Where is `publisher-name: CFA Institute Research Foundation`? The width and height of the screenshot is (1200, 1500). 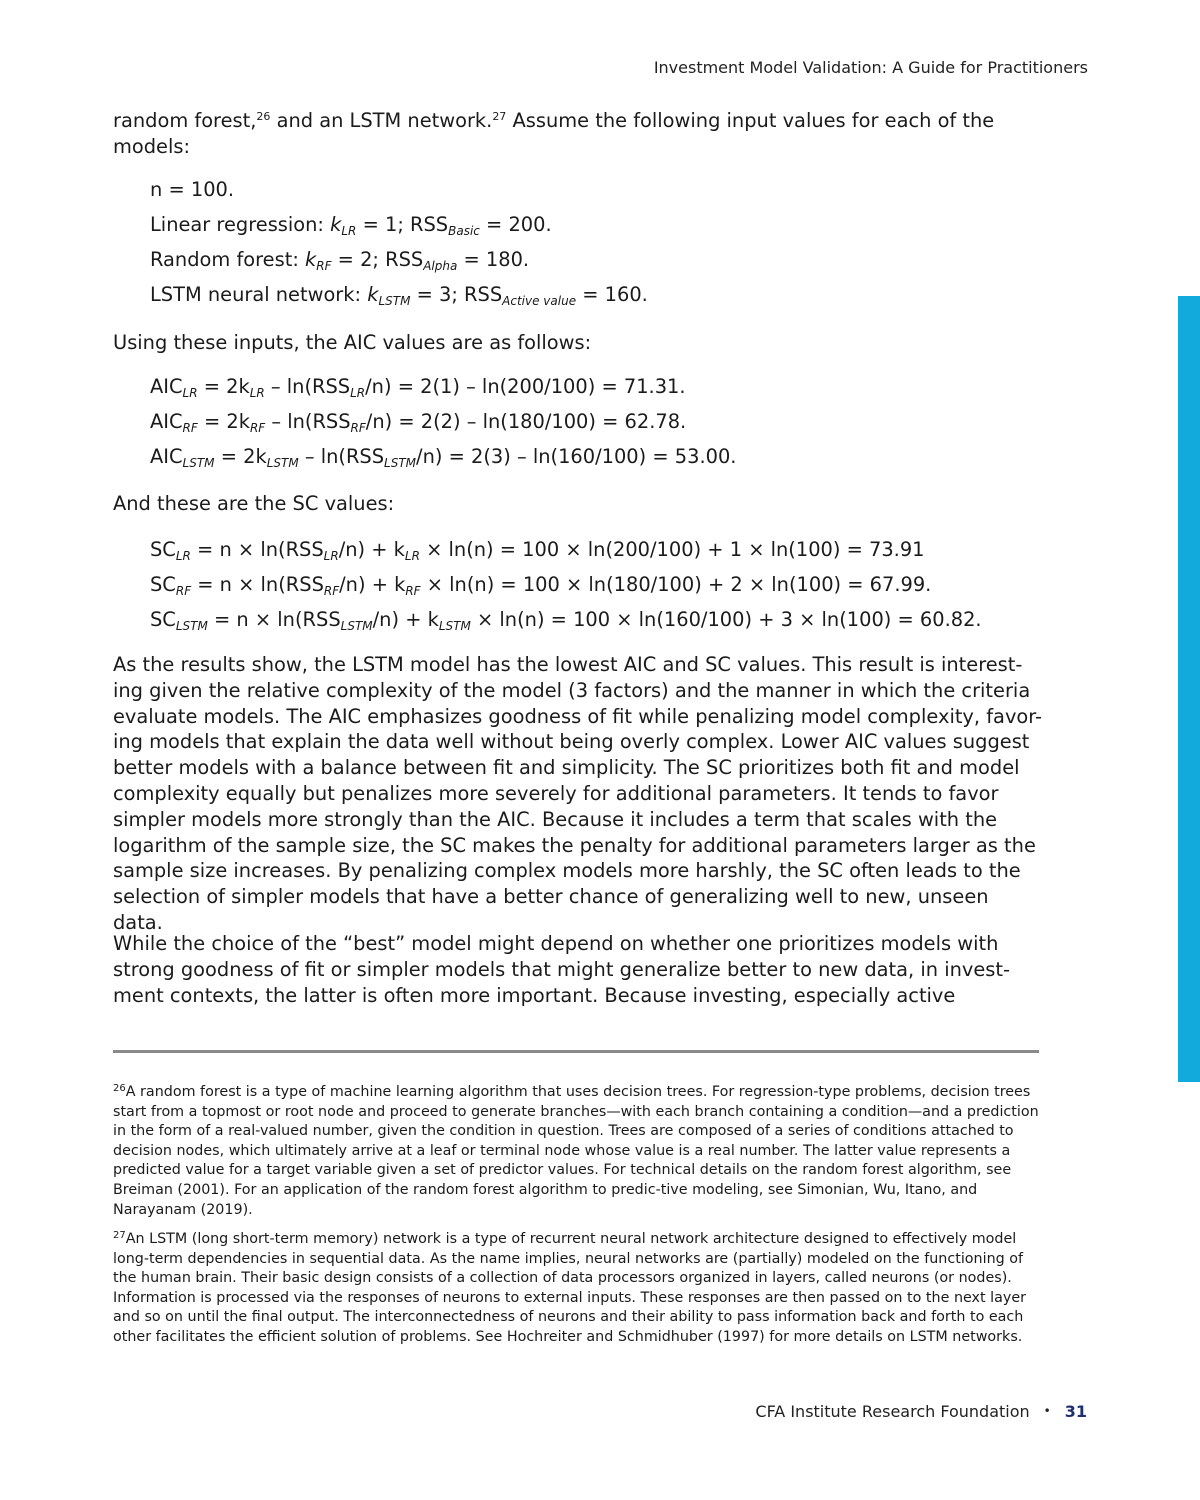
publisher-name: CFA Institute Research Foundation is located at coordinates (892, 1411).